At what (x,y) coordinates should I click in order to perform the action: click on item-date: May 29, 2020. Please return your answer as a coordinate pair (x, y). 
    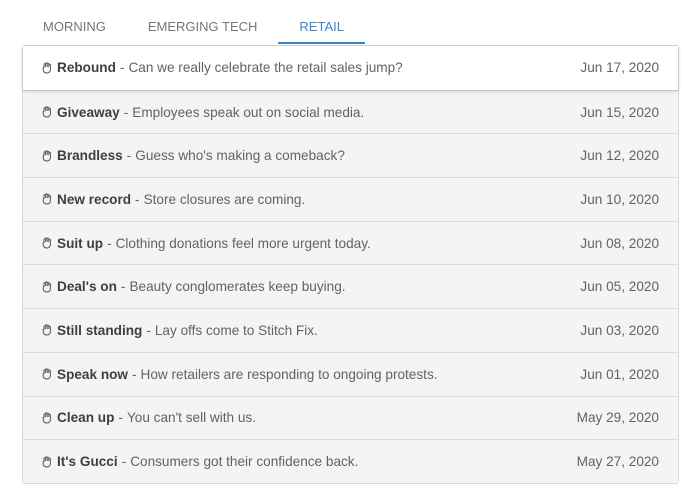
    Looking at the image, I should click on (617, 418).